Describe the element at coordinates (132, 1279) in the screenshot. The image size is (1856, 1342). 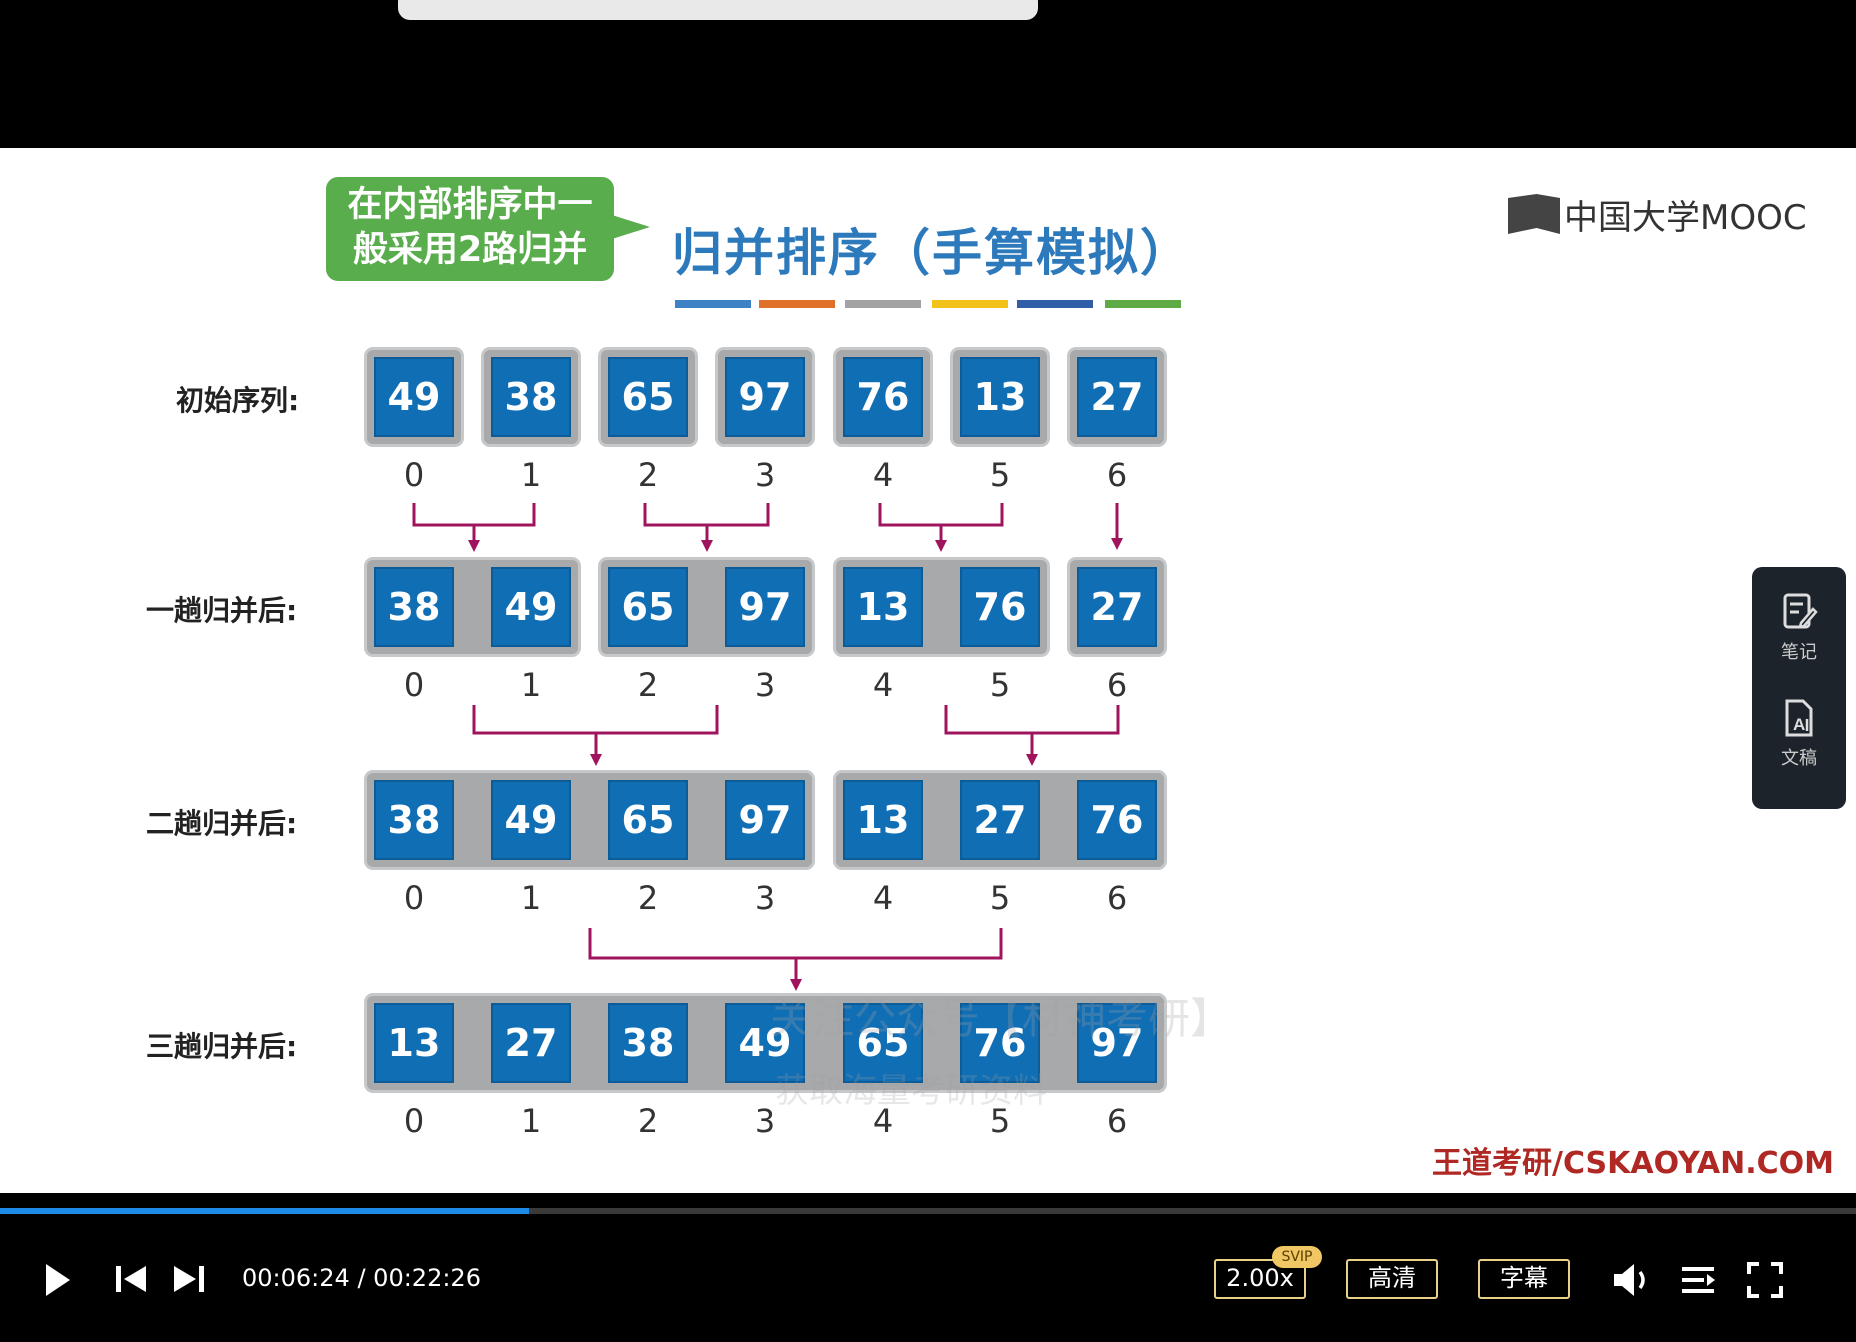
I see `previous-icon` at that location.